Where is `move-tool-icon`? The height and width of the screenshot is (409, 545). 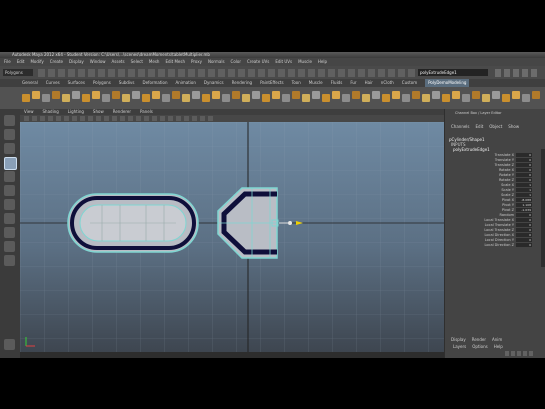 move-tool-icon is located at coordinates (10, 163).